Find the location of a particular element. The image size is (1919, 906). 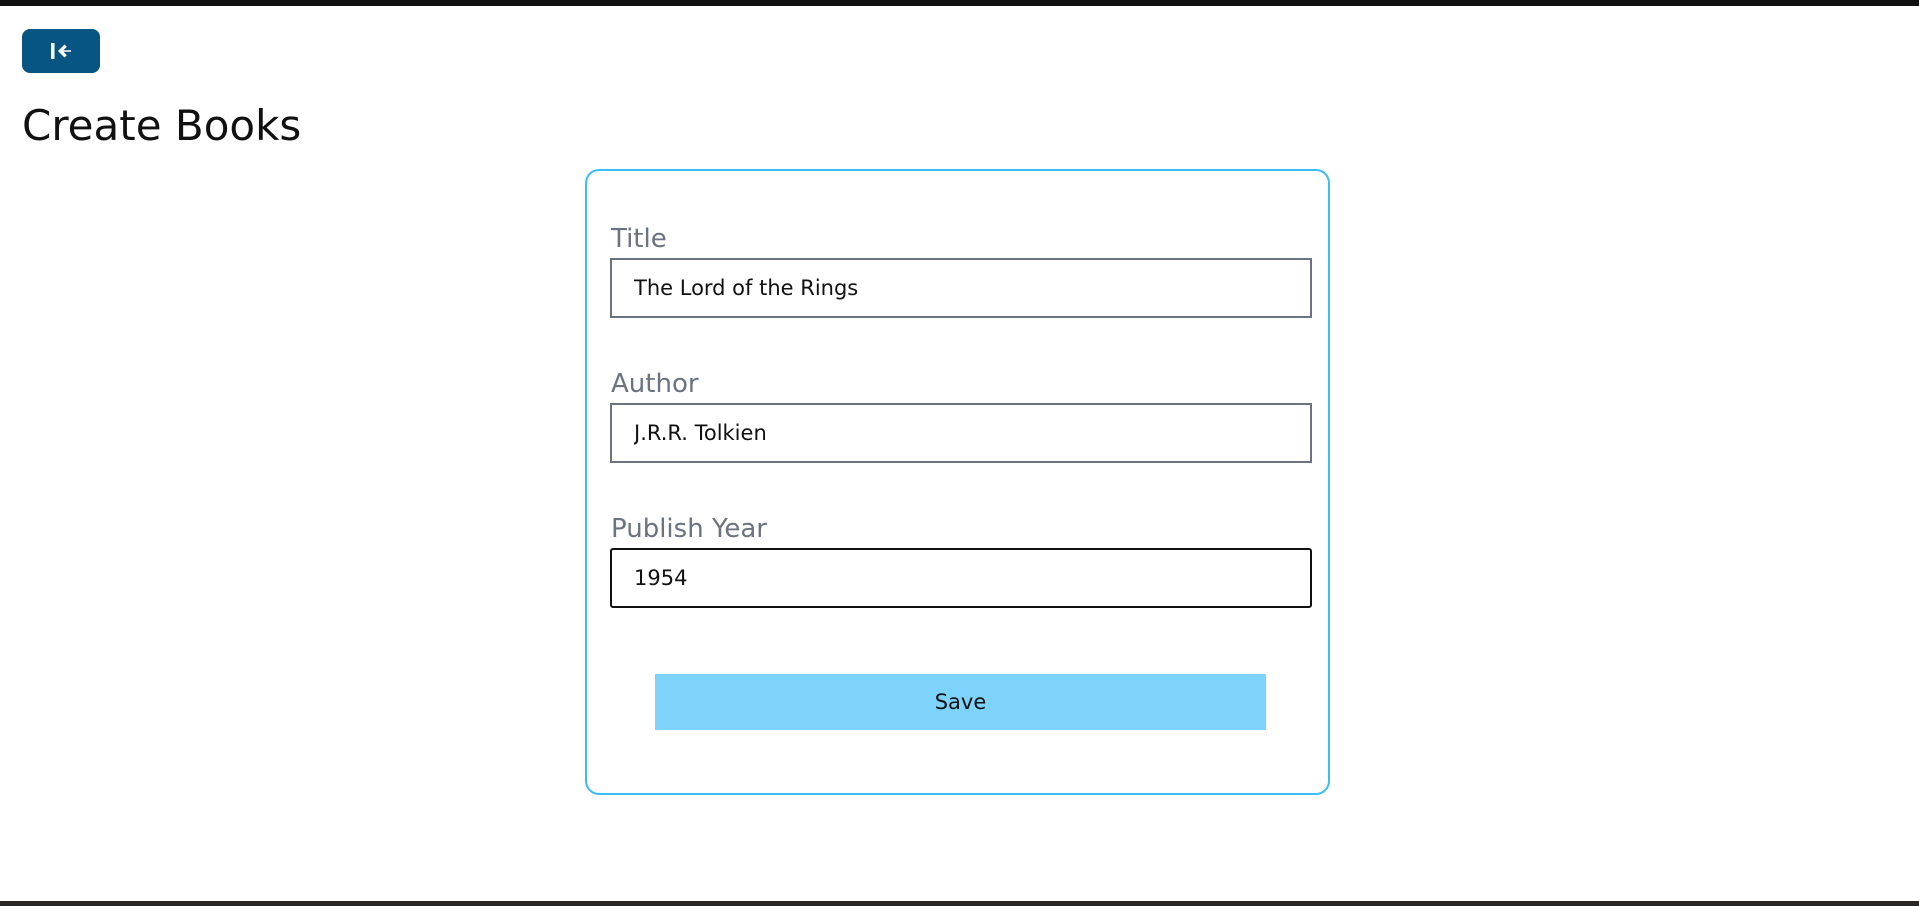

title-label: Title is located at coordinates (639, 239).